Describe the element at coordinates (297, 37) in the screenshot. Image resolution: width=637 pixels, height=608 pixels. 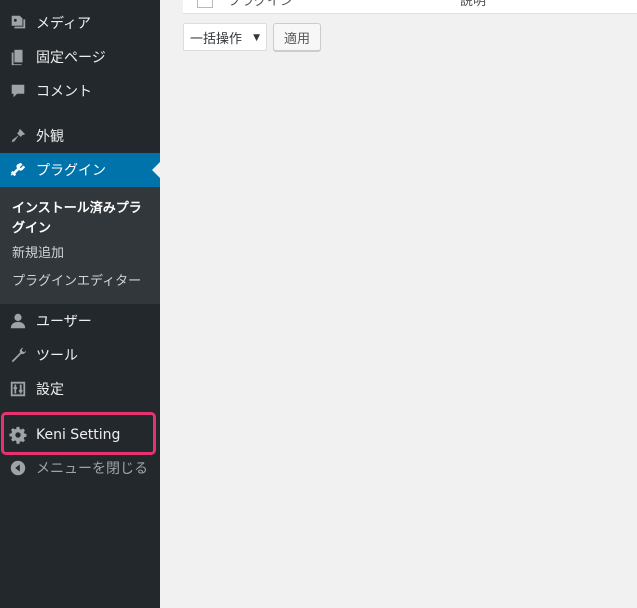
I see `apply-button: 適用` at that location.